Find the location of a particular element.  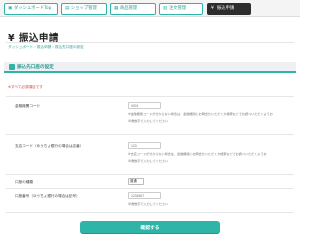

breadcrumb: ダッシュボード › 振込申請 › 振込先口座の設定 is located at coordinates (46, 47).